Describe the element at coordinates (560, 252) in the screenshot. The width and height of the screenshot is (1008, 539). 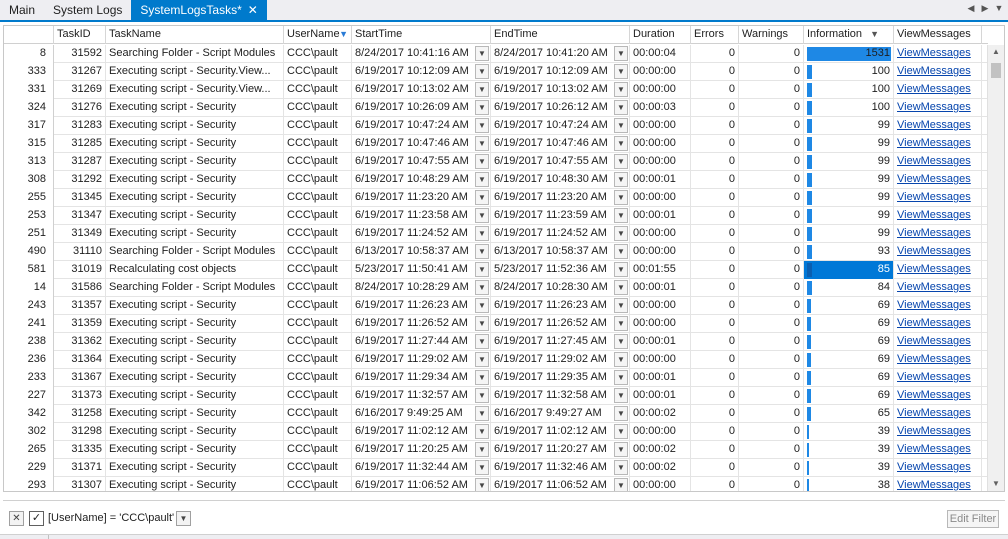
I see `cell-endtime: 6/13/2017 10:58:37 AM ▼` at that location.